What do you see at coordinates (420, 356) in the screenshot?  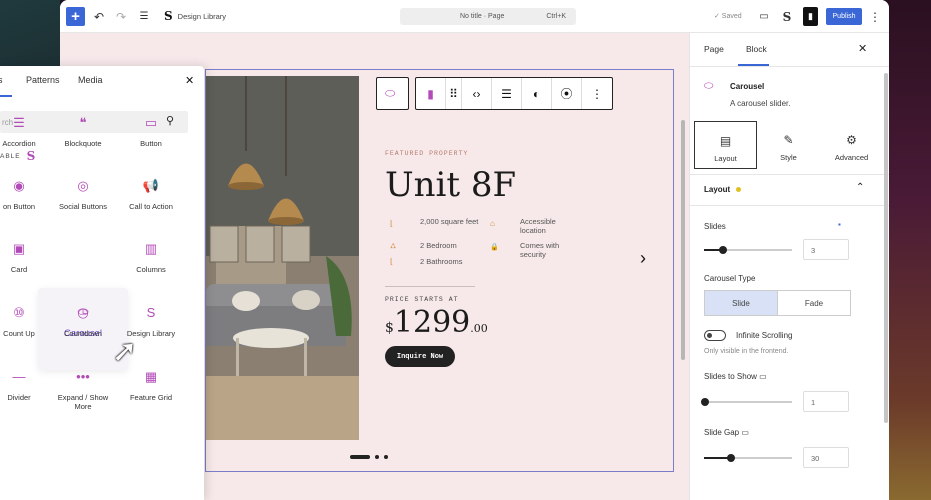 I see `inquire-now-button: Inquire Now` at bounding box center [420, 356].